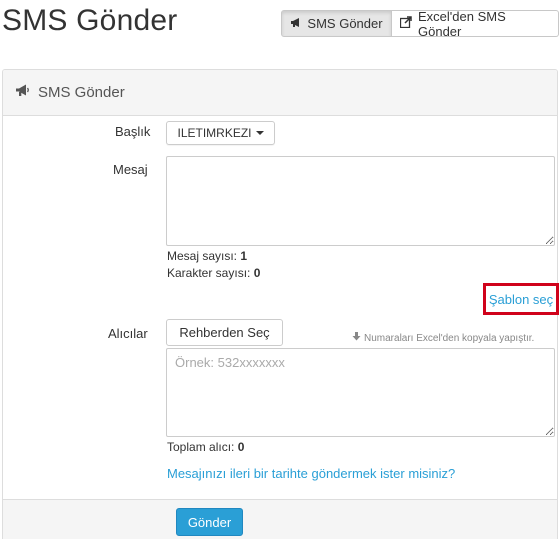  I want to click on baslik-dropdown: ILETIMRKEZI, so click(220, 133).